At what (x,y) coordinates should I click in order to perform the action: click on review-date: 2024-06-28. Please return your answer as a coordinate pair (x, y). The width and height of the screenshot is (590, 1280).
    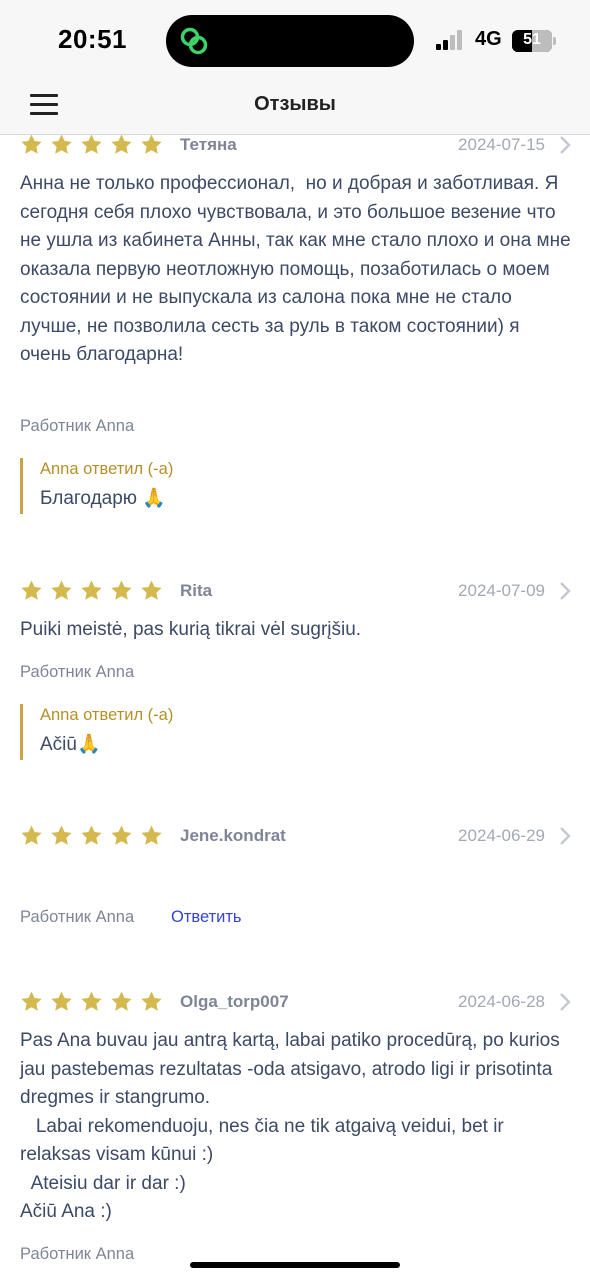
    Looking at the image, I should click on (501, 1001).